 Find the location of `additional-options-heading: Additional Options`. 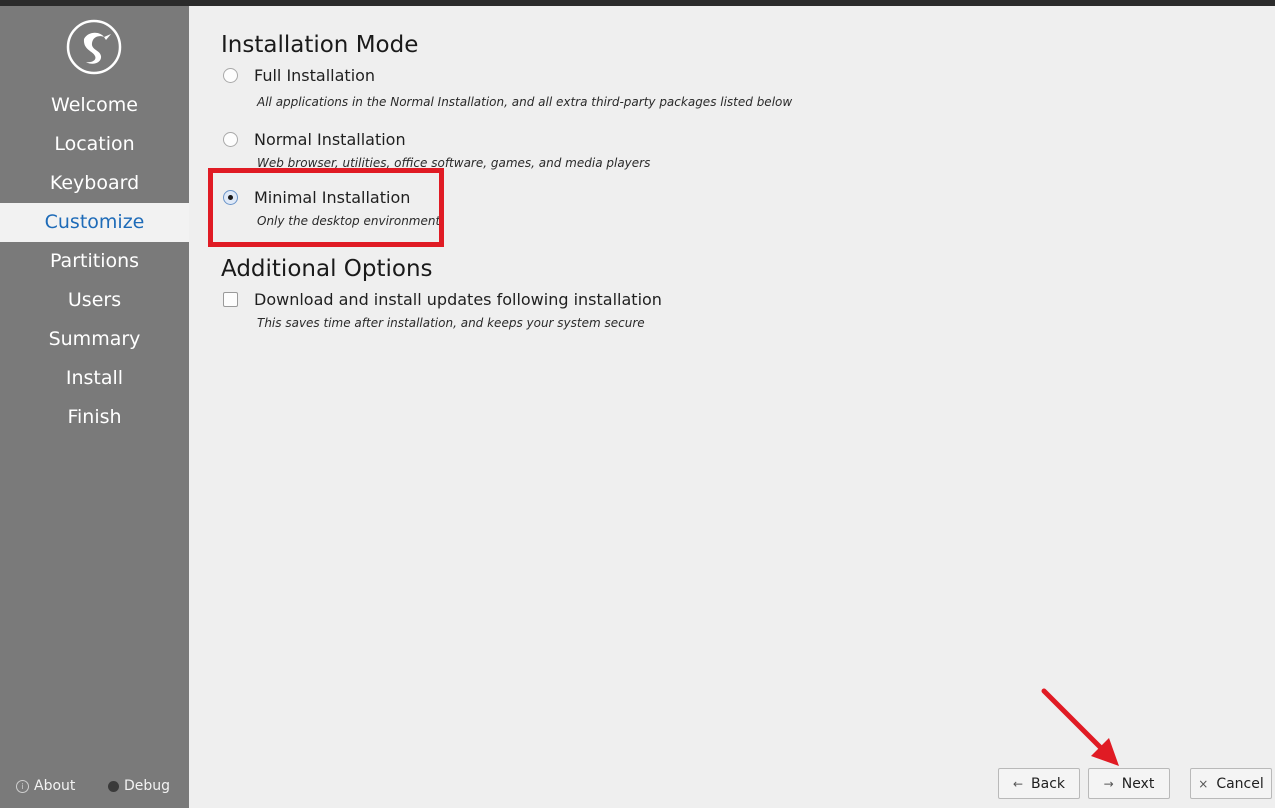

additional-options-heading: Additional Options is located at coordinates (327, 269).